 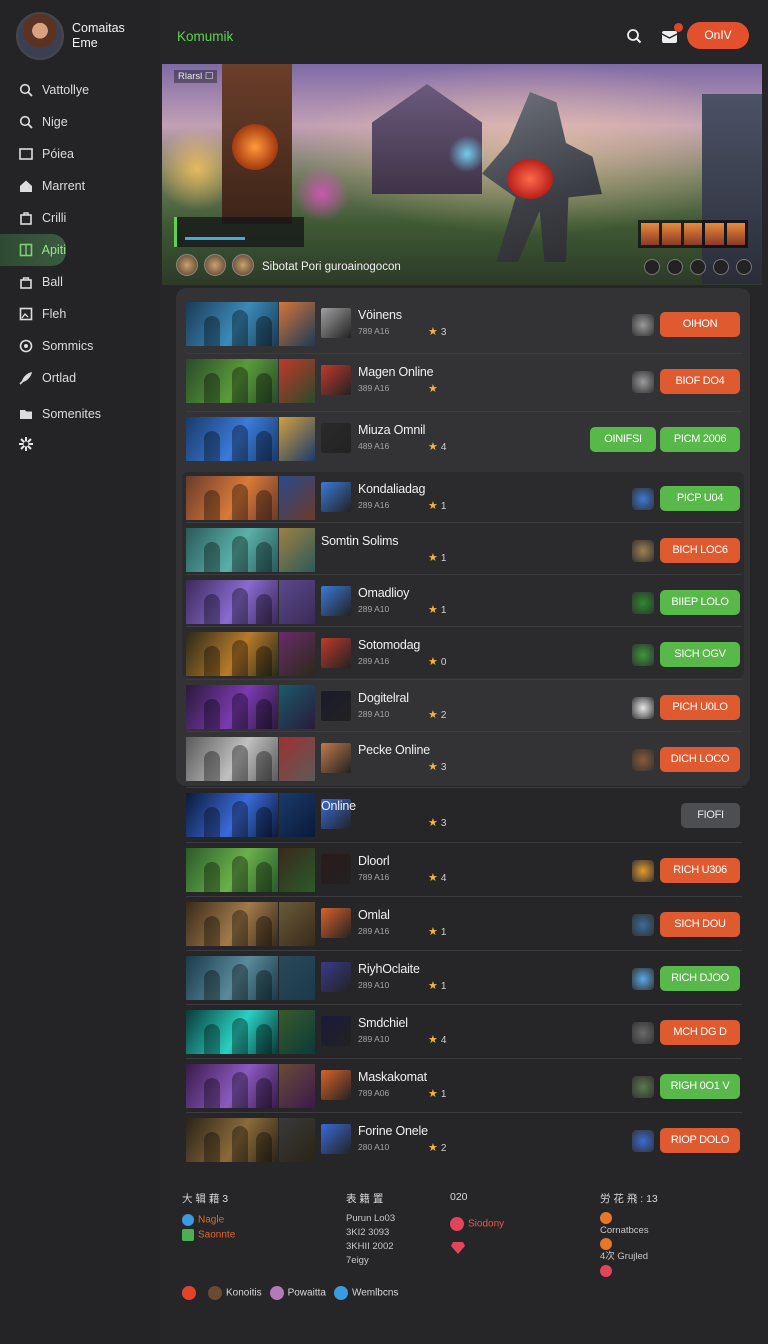 What do you see at coordinates (80, 414) in the screenshot?
I see `sidebar-item-somenites: Somenites` at bounding box center [80, 414].